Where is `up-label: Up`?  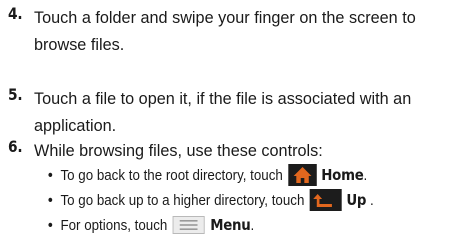 up-label: Up is located at coordinates (356, 200).